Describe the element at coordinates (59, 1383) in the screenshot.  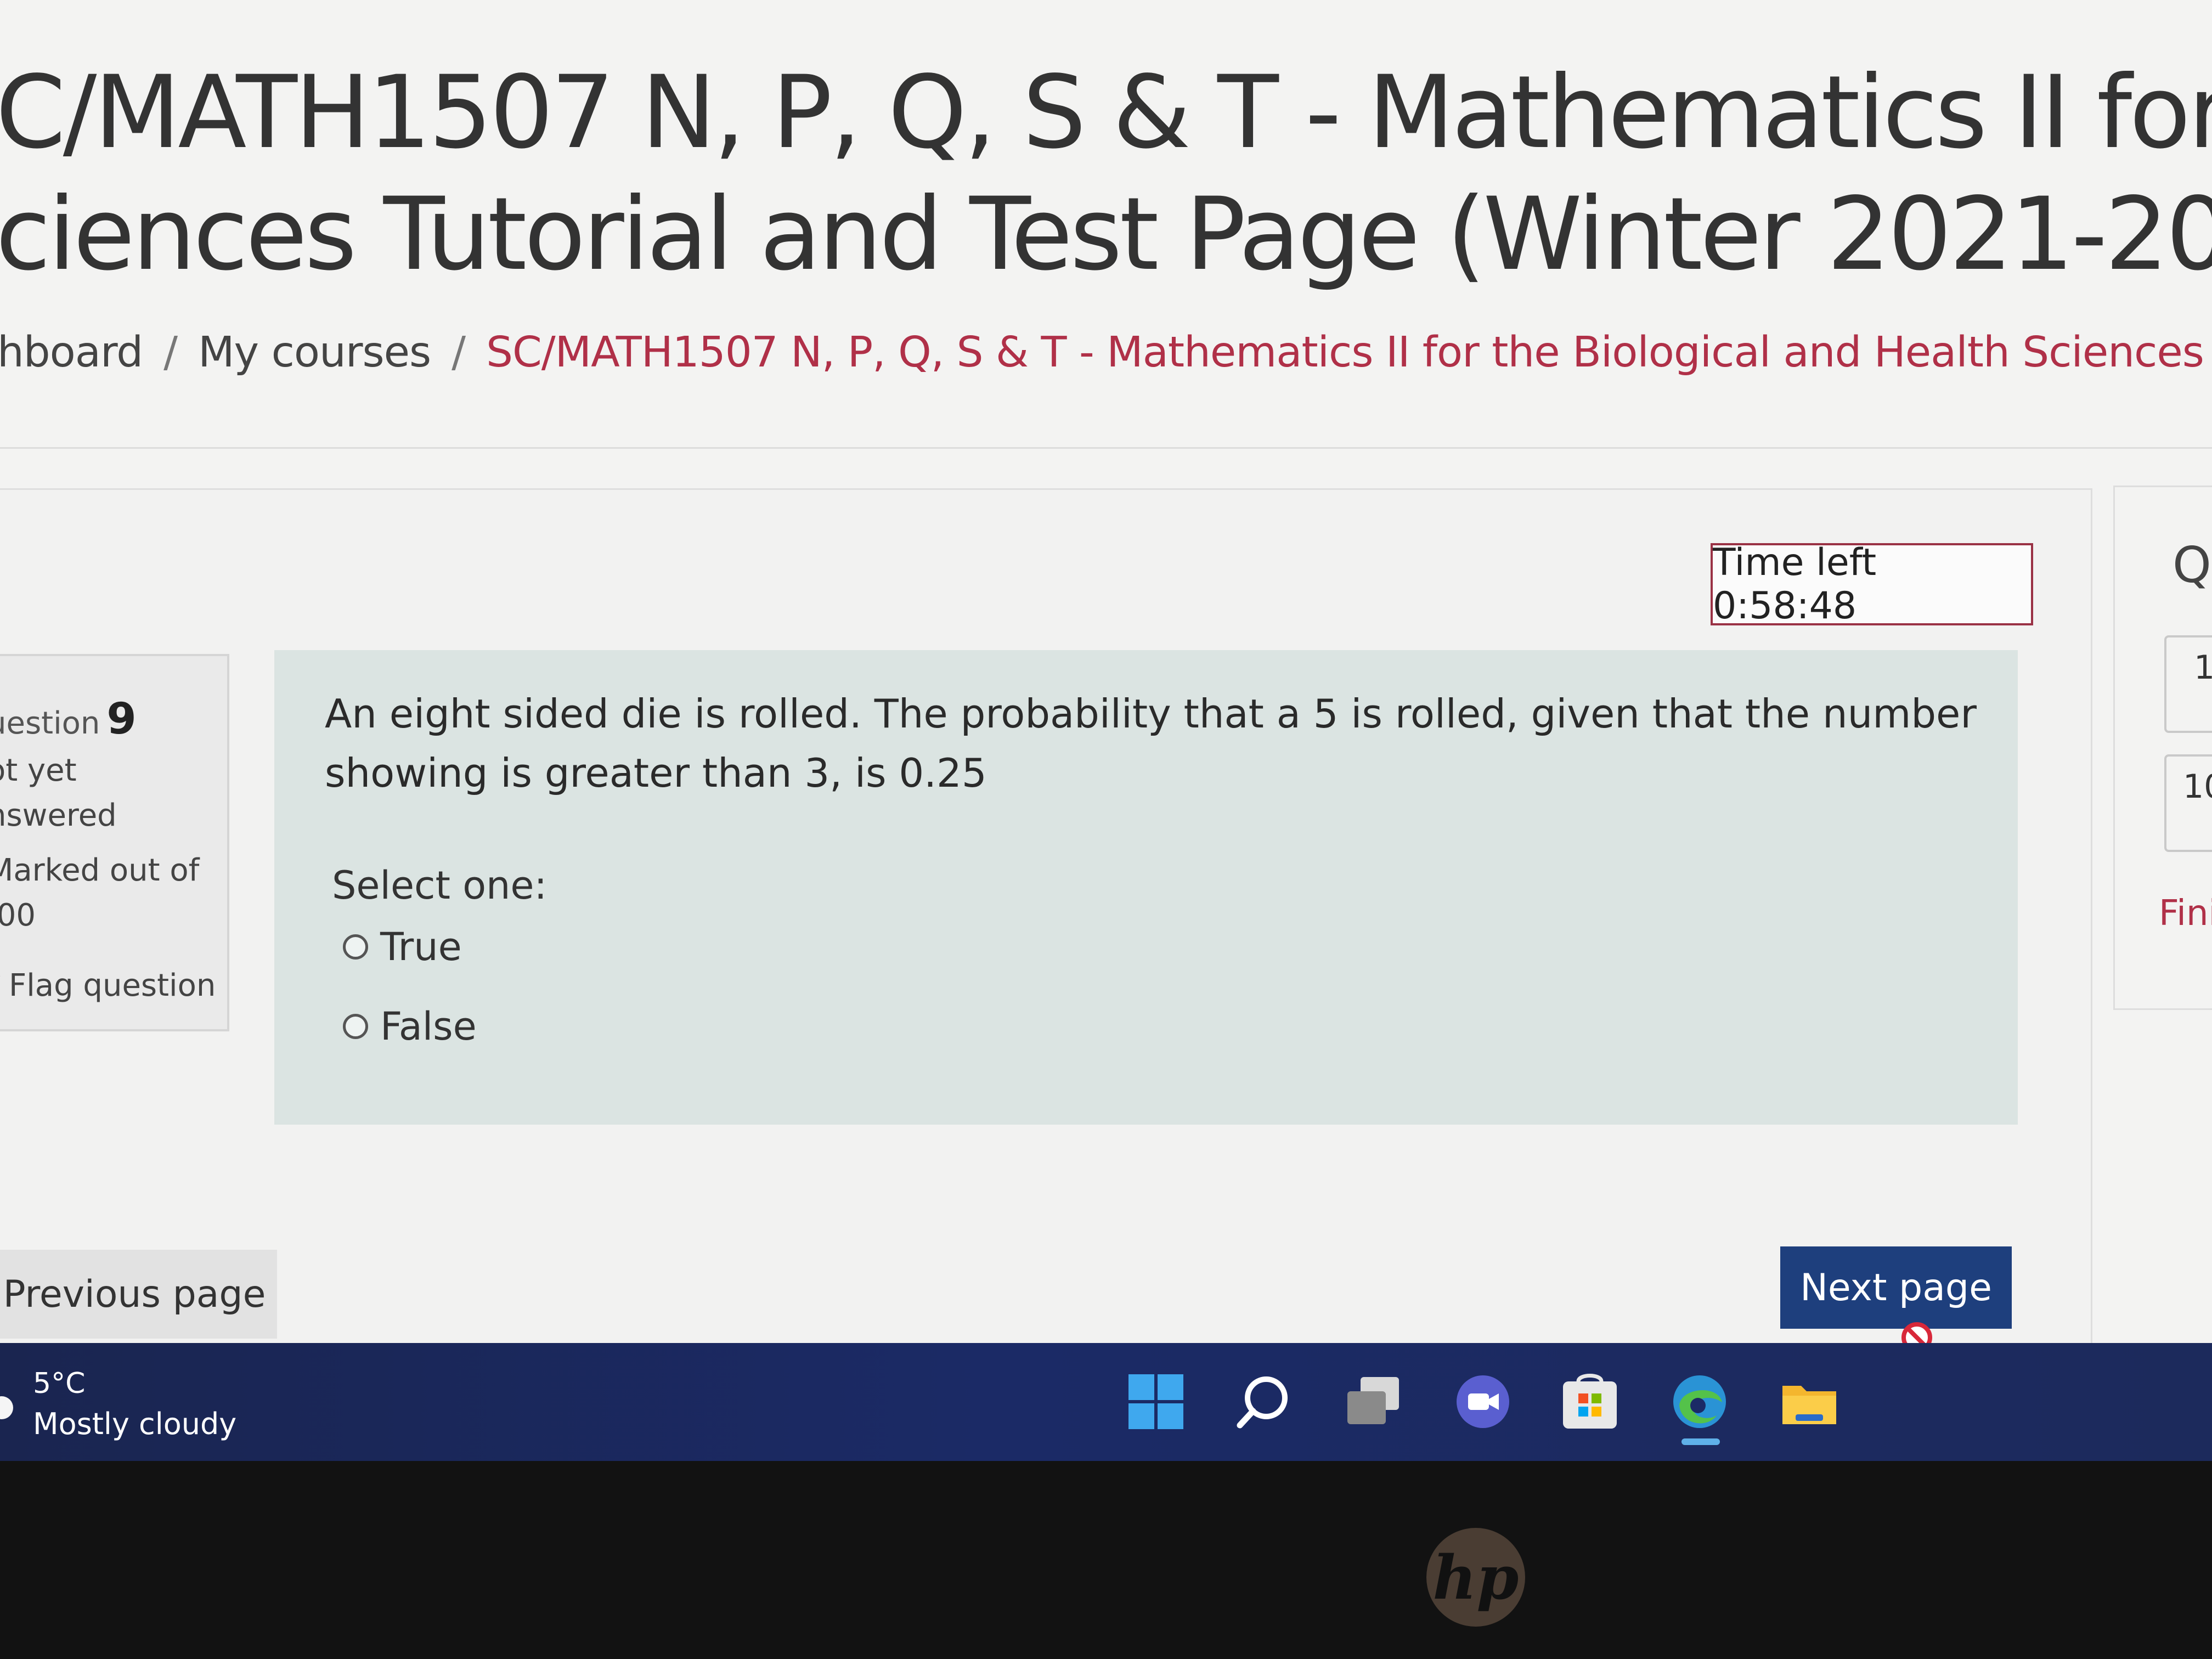
I see `weather-temperature: 5°C` at that location.